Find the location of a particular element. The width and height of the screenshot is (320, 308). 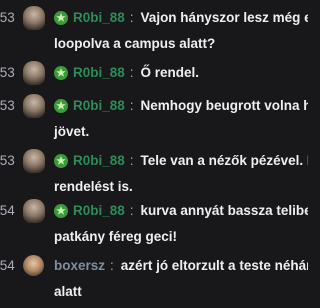

message-text: Vajon hányszor lesz még ez is located at coordinates (224, 17).